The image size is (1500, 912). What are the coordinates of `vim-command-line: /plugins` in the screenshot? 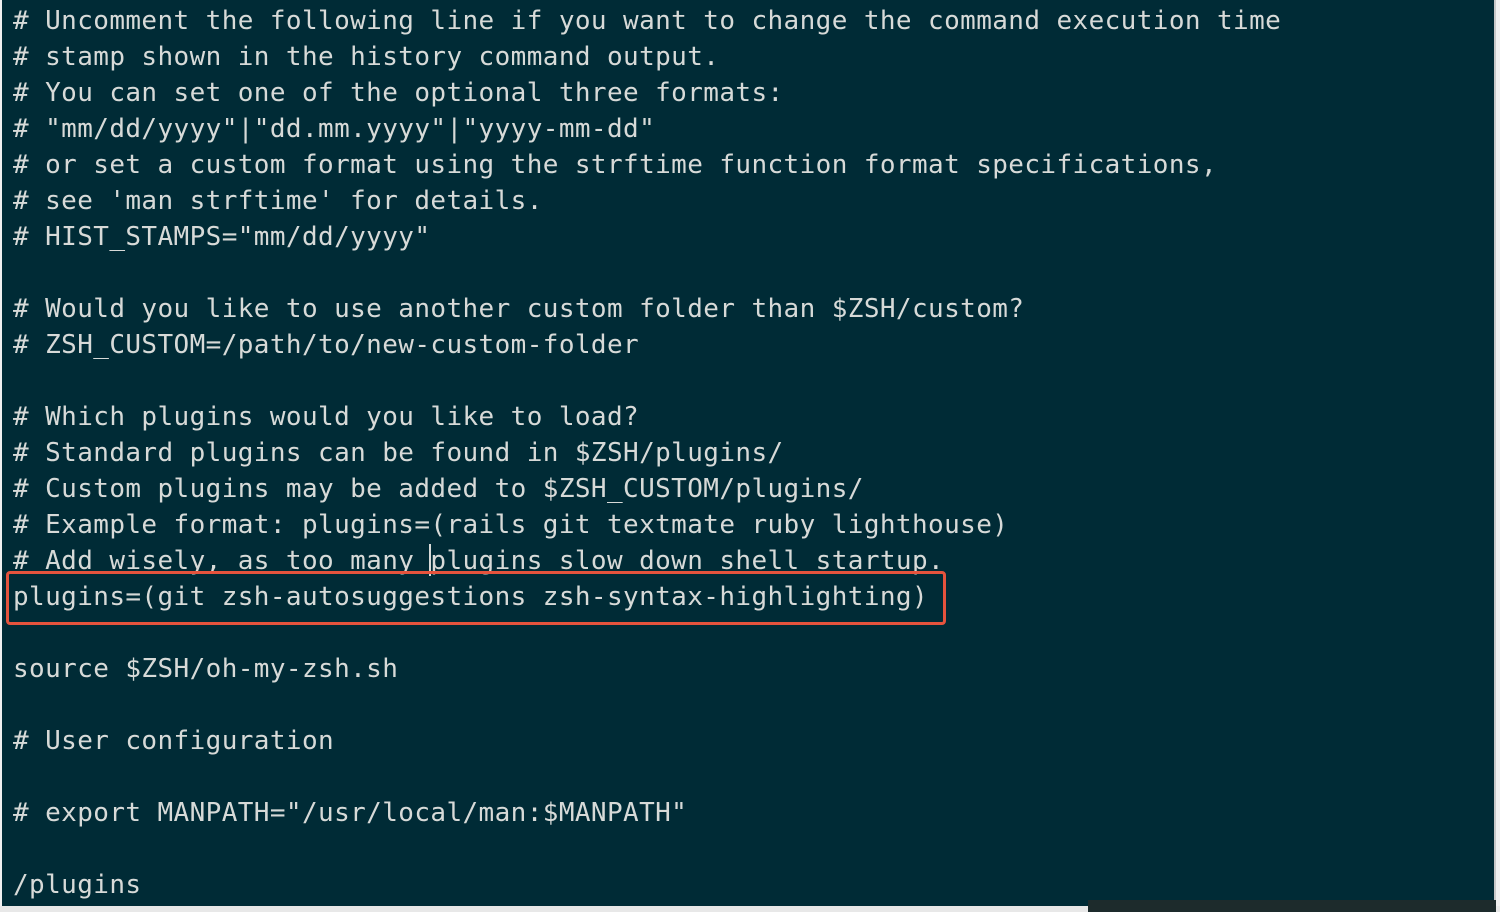 It's located at (753, 885).